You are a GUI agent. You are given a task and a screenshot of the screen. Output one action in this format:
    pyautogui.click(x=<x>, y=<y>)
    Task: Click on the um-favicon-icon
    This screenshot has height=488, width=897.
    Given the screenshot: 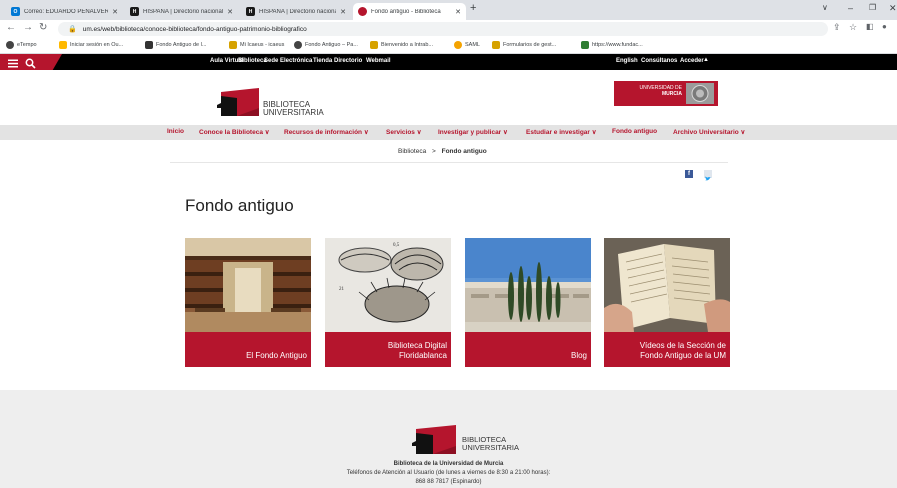 What is the action you would take?
    pyautogui.click(x=362, y=11)
    